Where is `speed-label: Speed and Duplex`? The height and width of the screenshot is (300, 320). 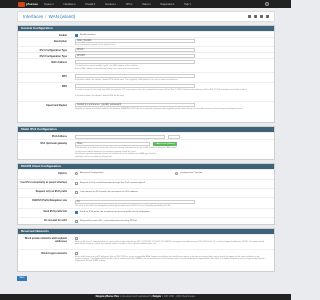
speed-label: Speed and Duplex is located at coordinates (56, 105).